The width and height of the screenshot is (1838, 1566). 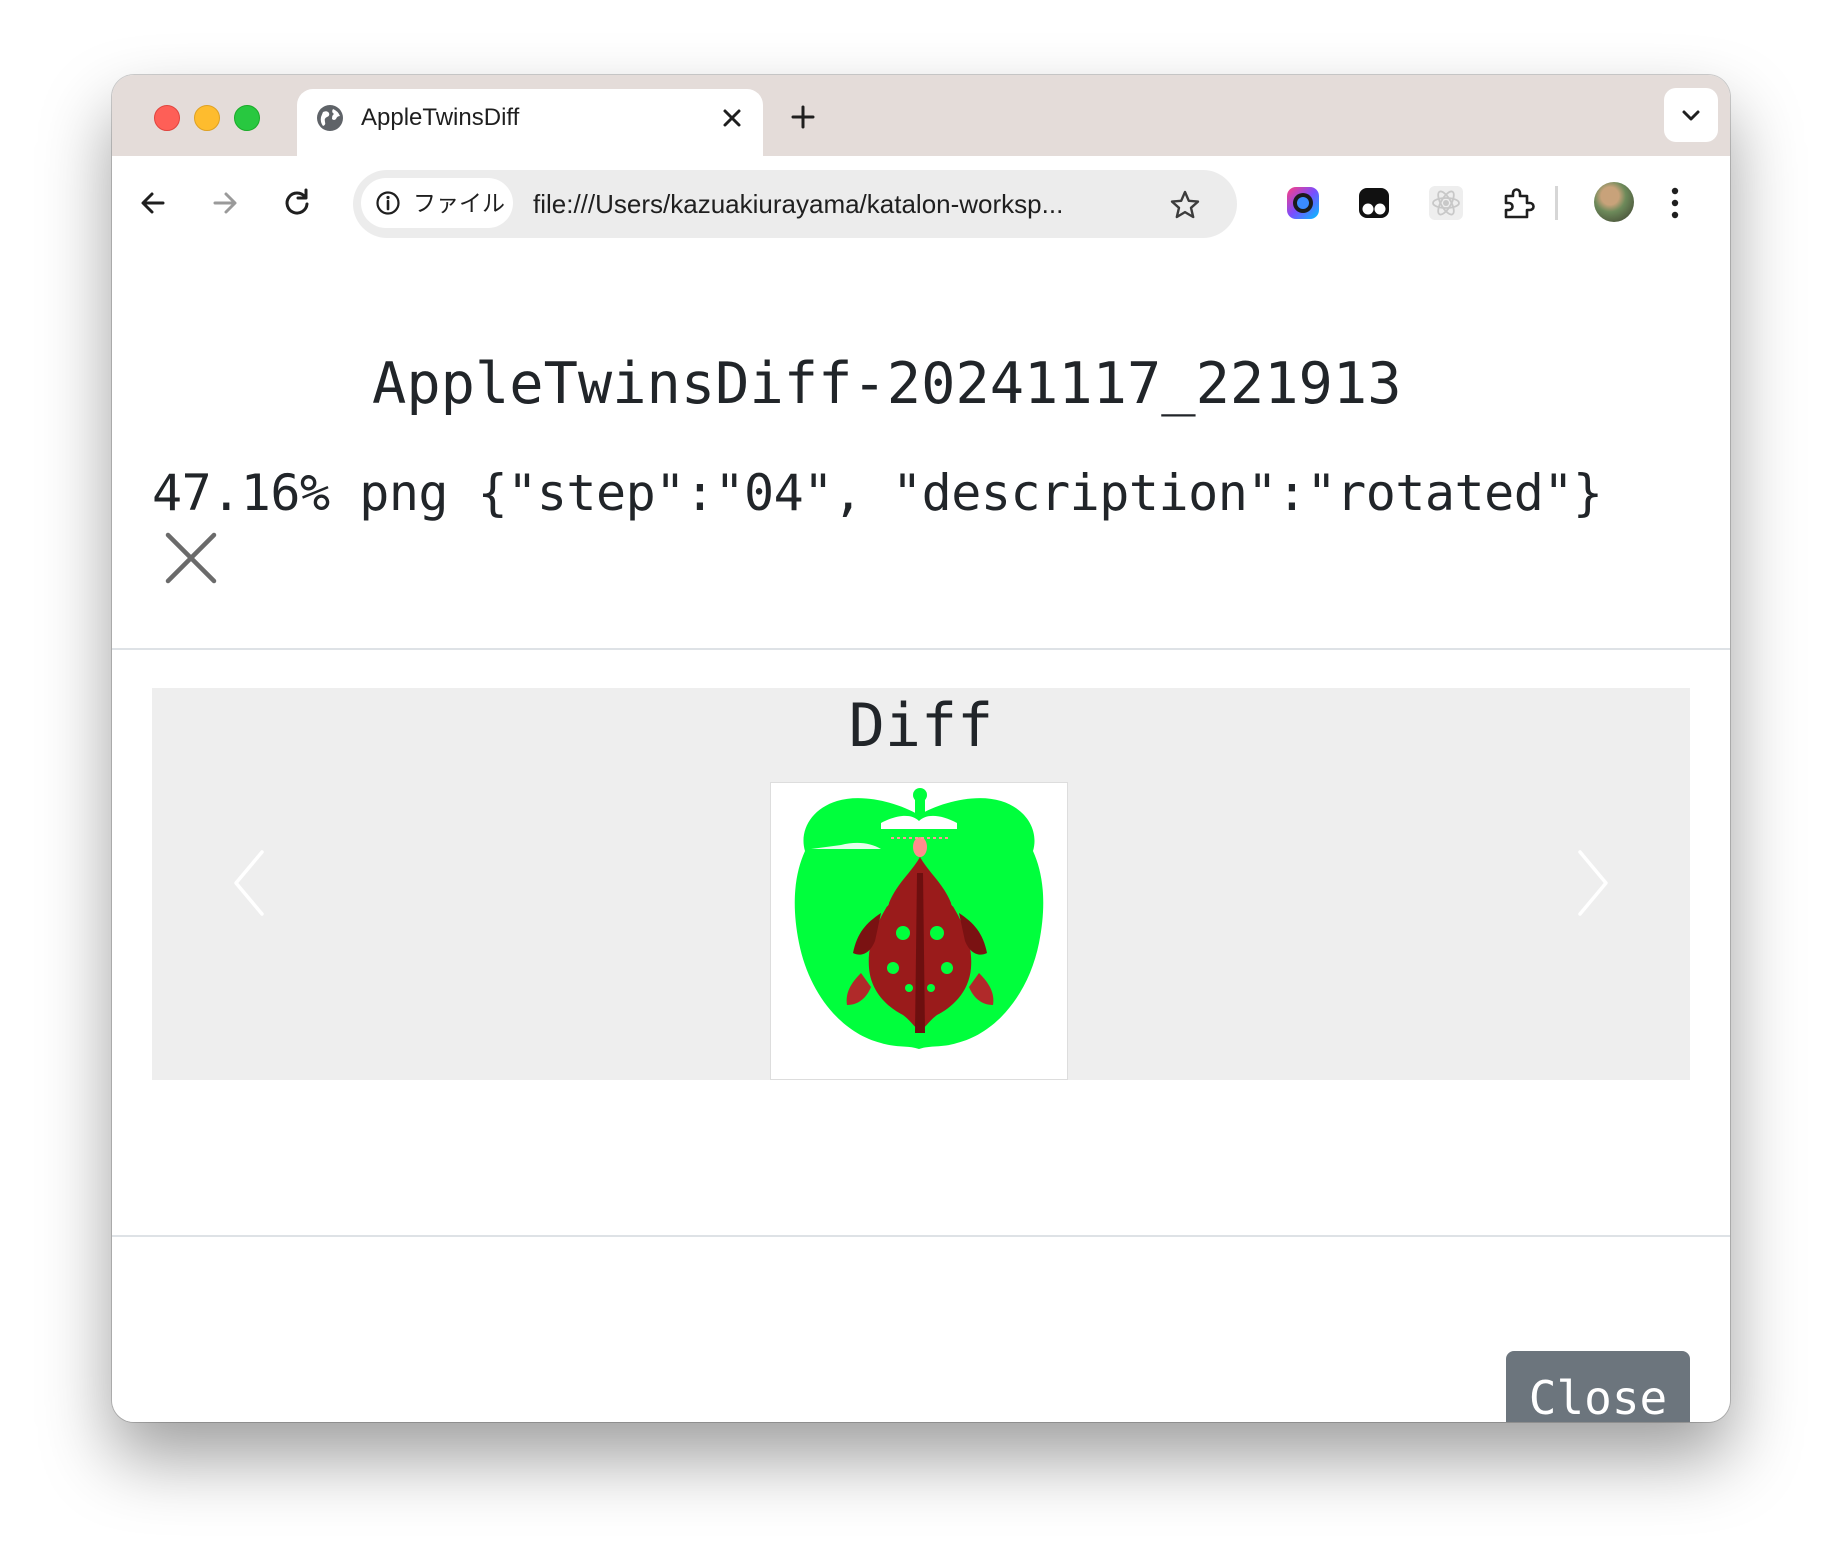 What do you see at coordinates (1374, 203) in the screenshot?
I see `tampermonkey-extension-icon` at bounding box center [1374, 203].